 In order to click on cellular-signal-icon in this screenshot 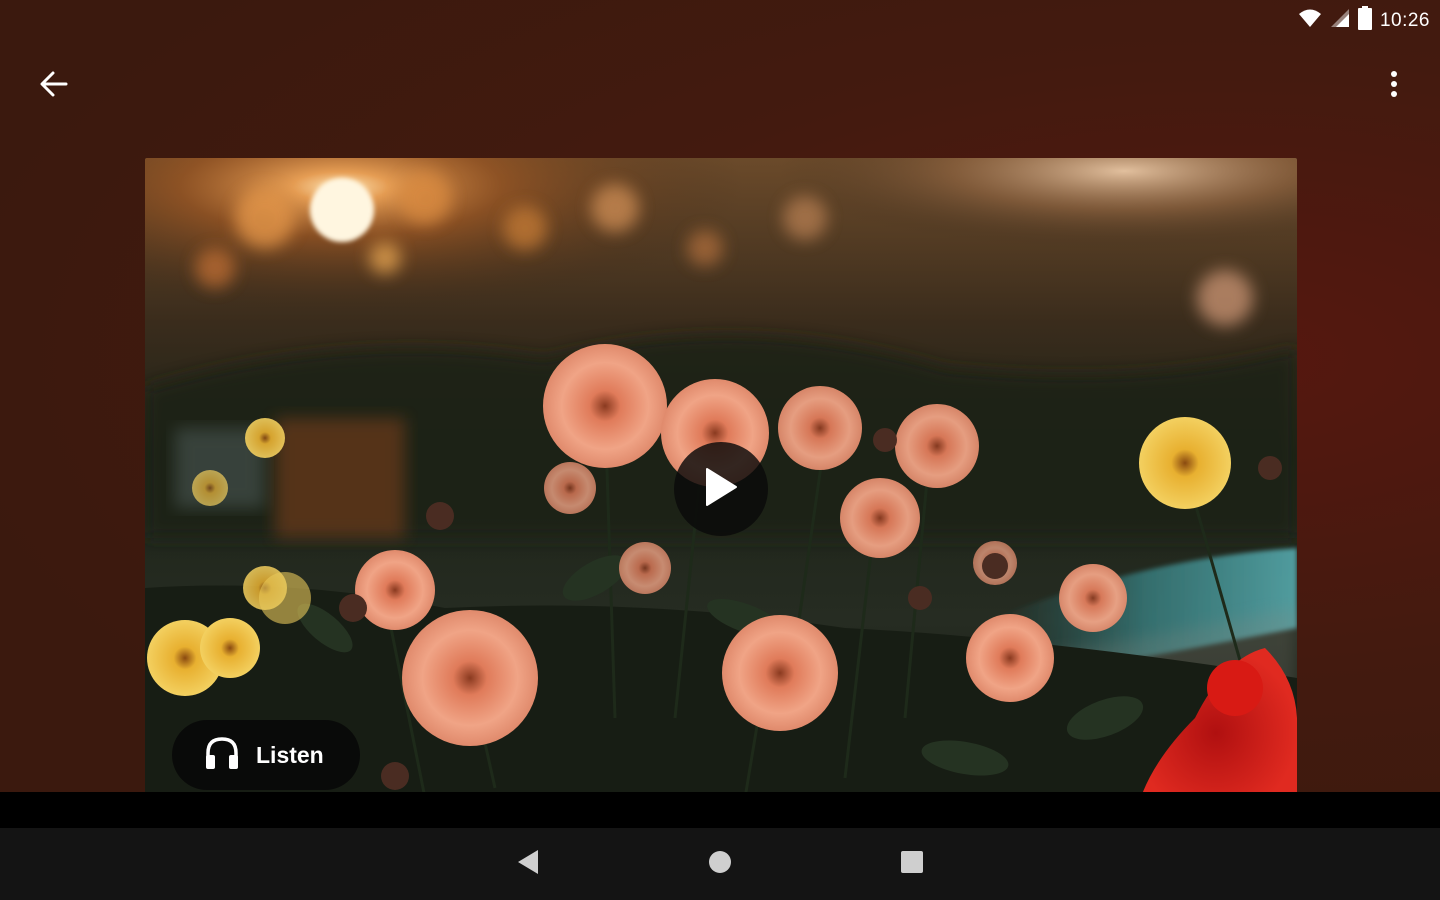, I will do `click(1340, 20)`.